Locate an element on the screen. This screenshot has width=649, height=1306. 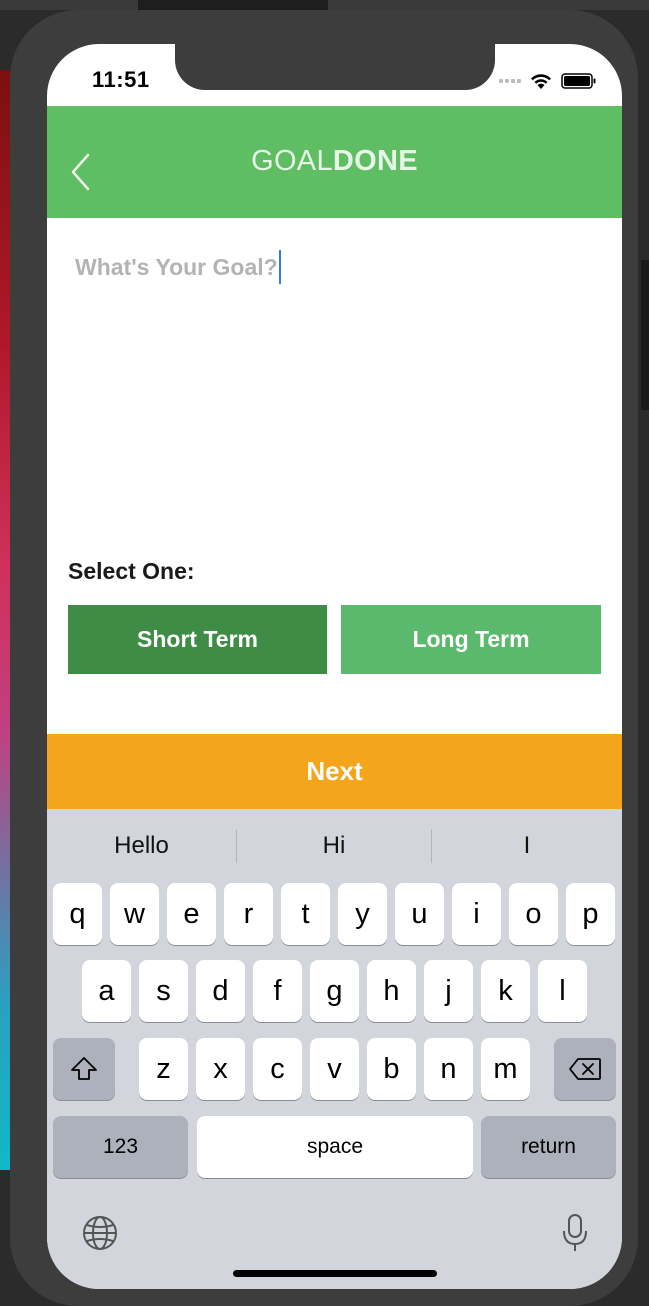
key-letter: j is located at coordinates (448, 991).